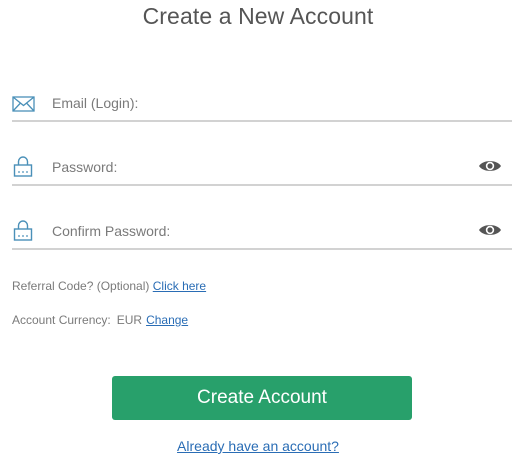  I want to click on already-have-account-link: Already have an account?, so click(258, 446).